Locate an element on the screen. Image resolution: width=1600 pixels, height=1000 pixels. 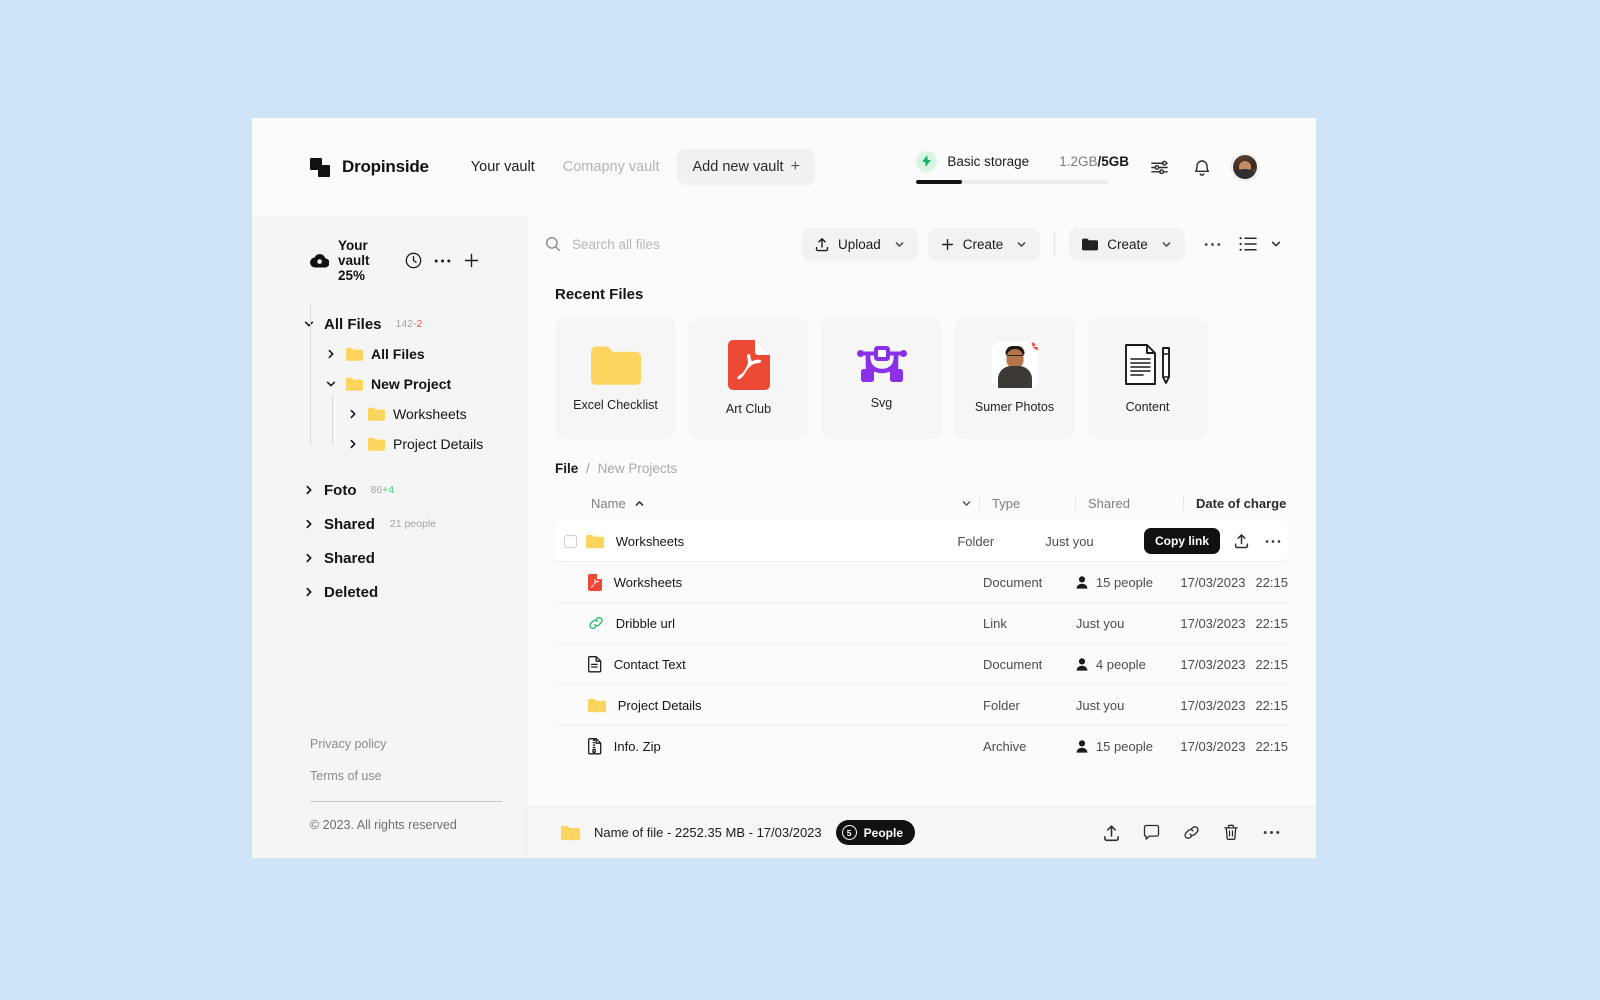
column-header-name: Name is located at coordinates (754, 503).